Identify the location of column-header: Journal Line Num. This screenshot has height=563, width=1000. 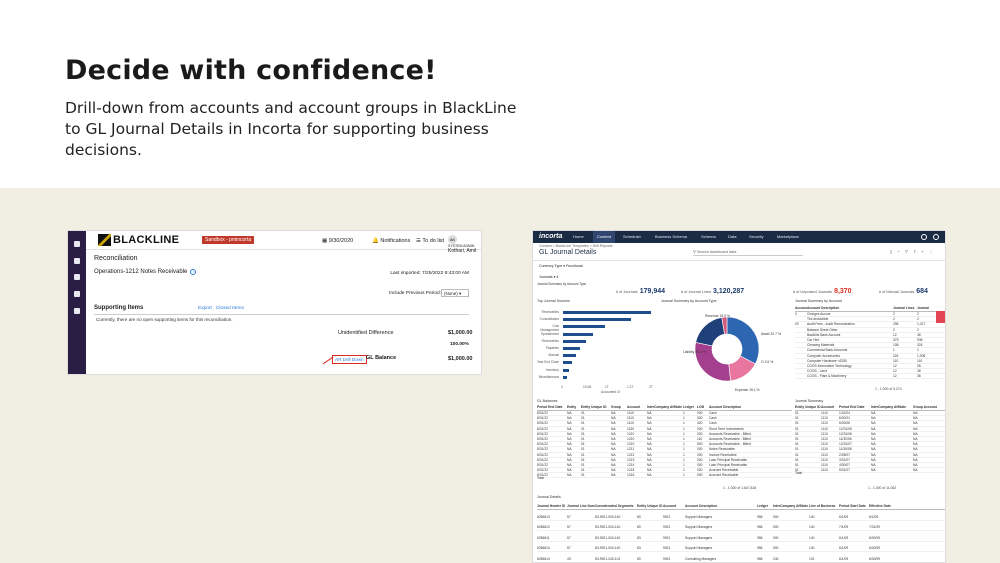
(581, 506).